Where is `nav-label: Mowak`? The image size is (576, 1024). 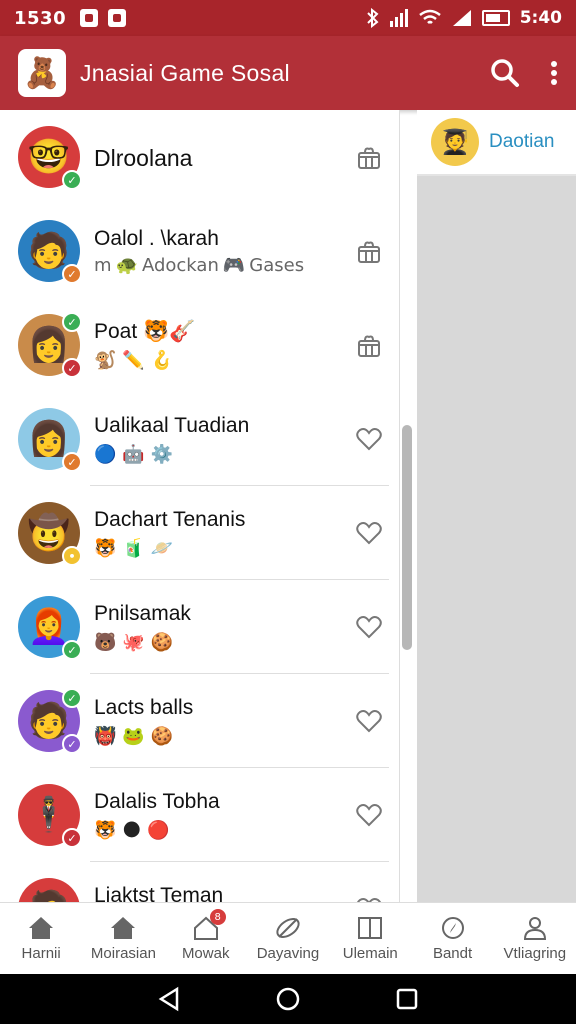
nav-label: Mowak is located at coordinates (205, 953).